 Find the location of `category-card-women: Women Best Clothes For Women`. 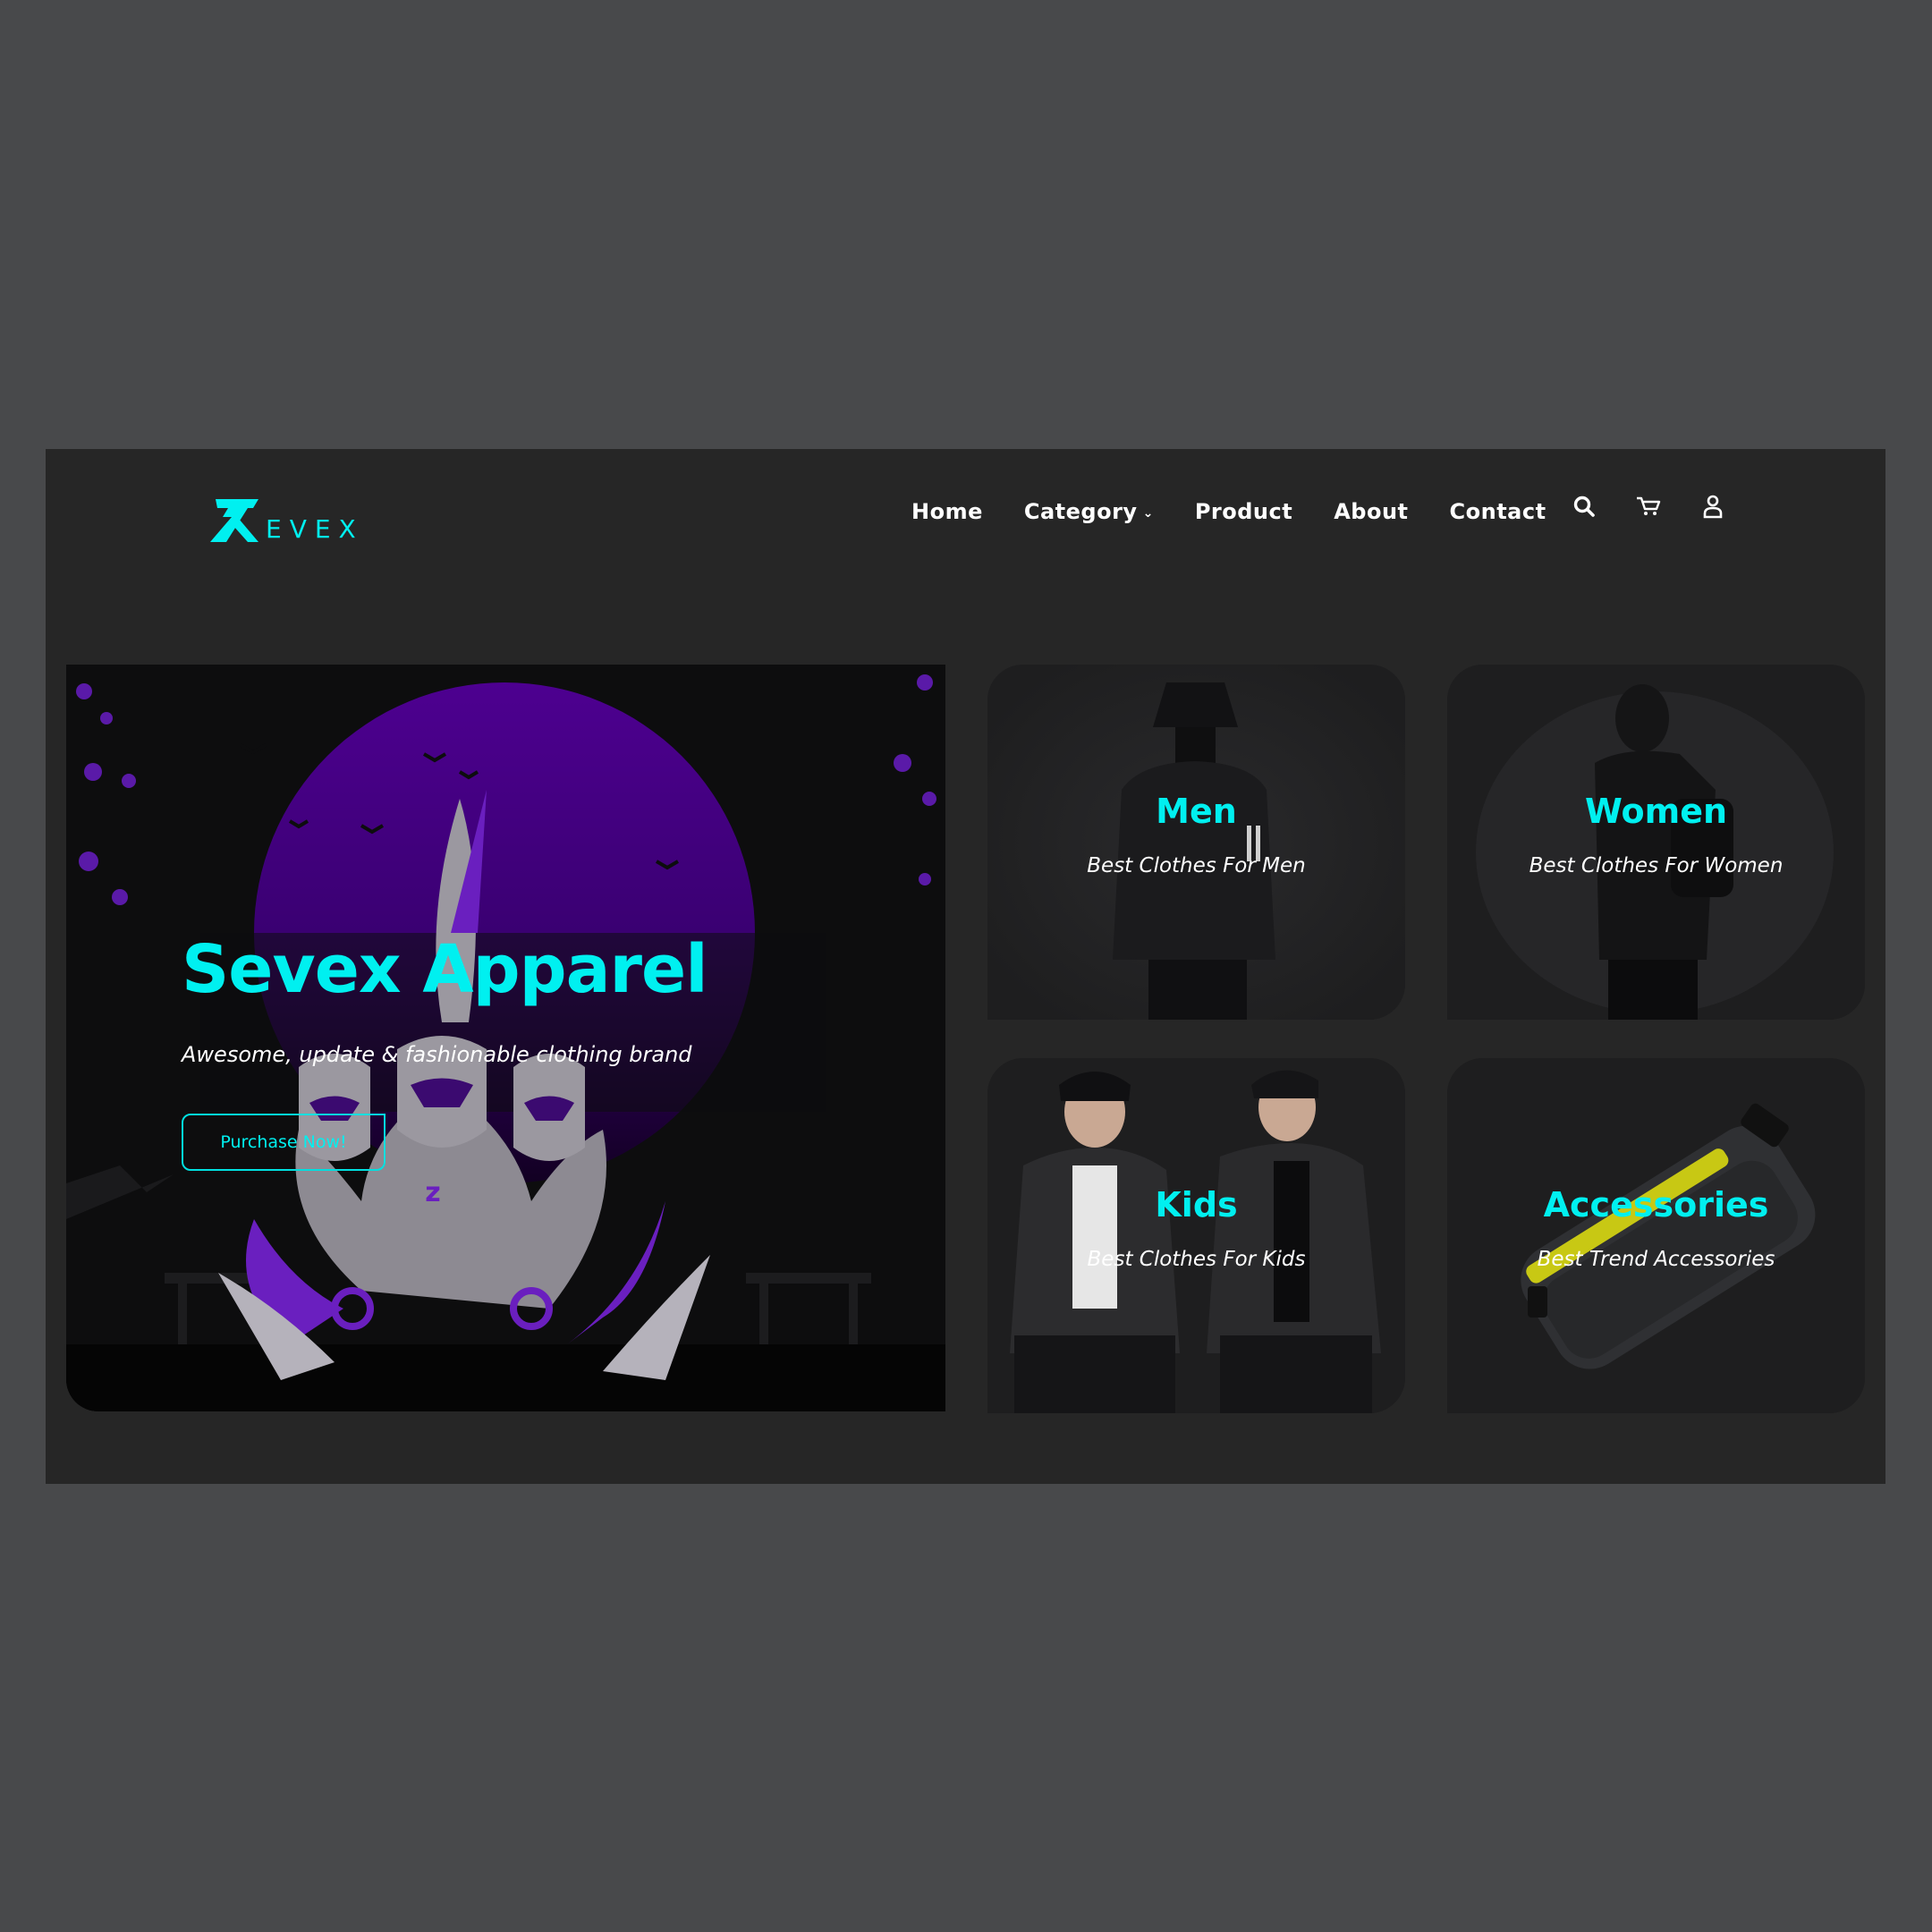

category-card-women: Women Best Clothes For Women is located at coordinates (1656, 842).